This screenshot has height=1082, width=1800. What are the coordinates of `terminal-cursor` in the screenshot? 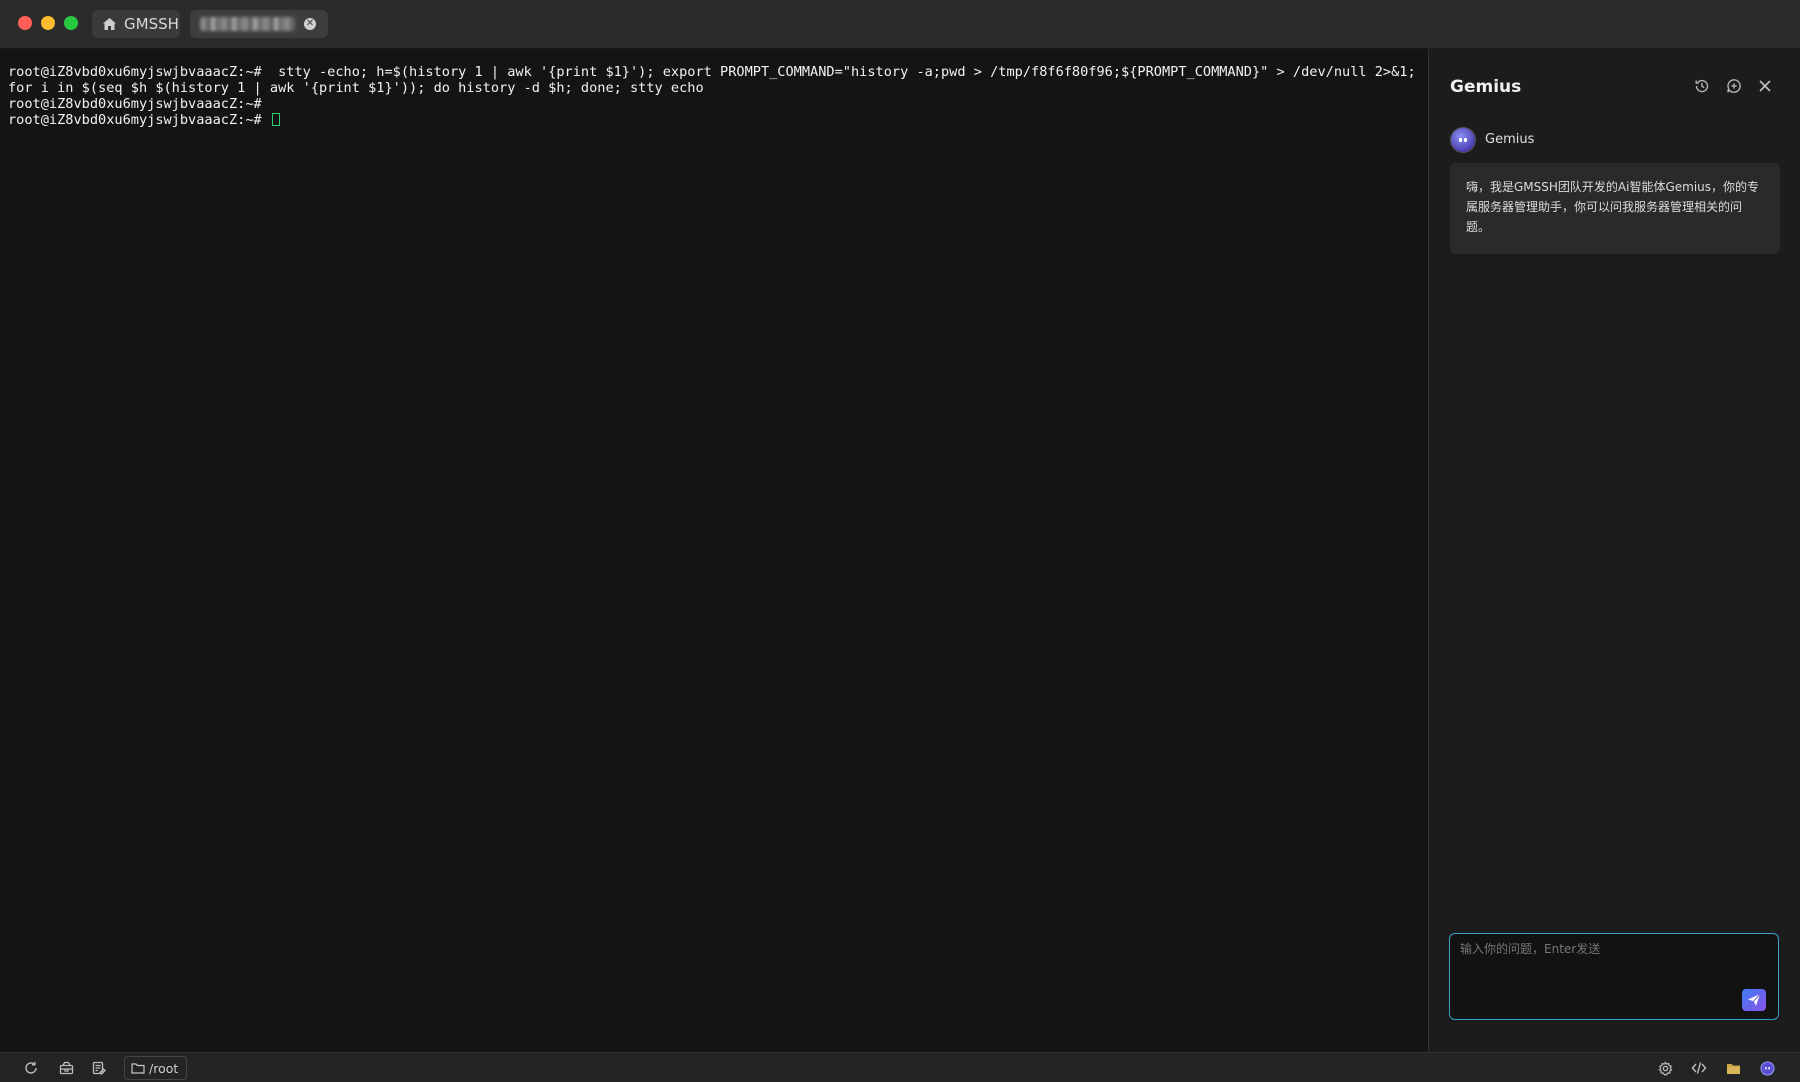 It's located at (275, 119).